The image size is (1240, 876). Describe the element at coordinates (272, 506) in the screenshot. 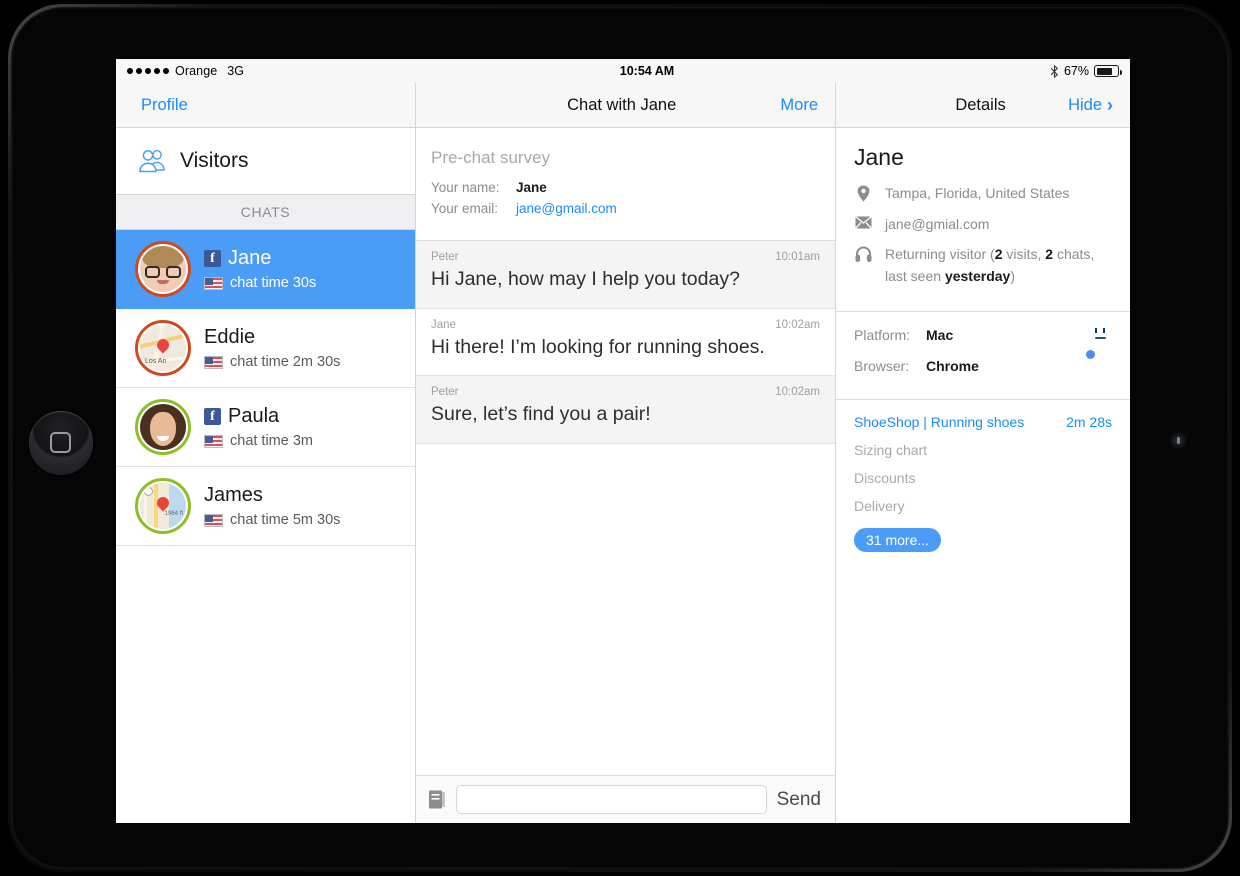

I see `chat-list-item-meta: James chat time 5m 30s` at that location.